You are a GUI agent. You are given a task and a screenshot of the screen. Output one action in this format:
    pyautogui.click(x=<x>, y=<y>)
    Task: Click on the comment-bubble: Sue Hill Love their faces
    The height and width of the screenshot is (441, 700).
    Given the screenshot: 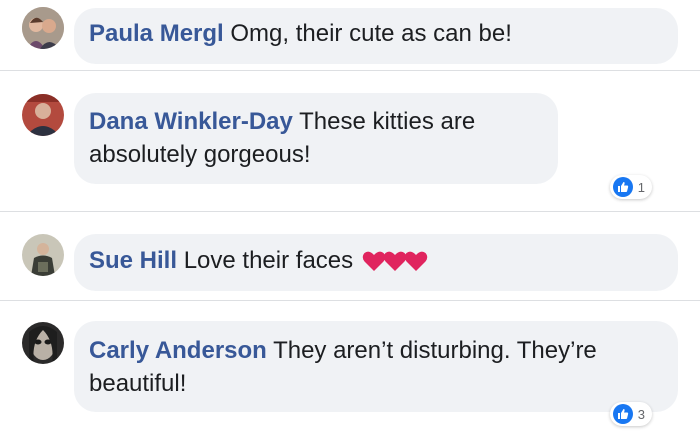 What is the action you would take?
    pyautogui.click(x=376, y=262)
    